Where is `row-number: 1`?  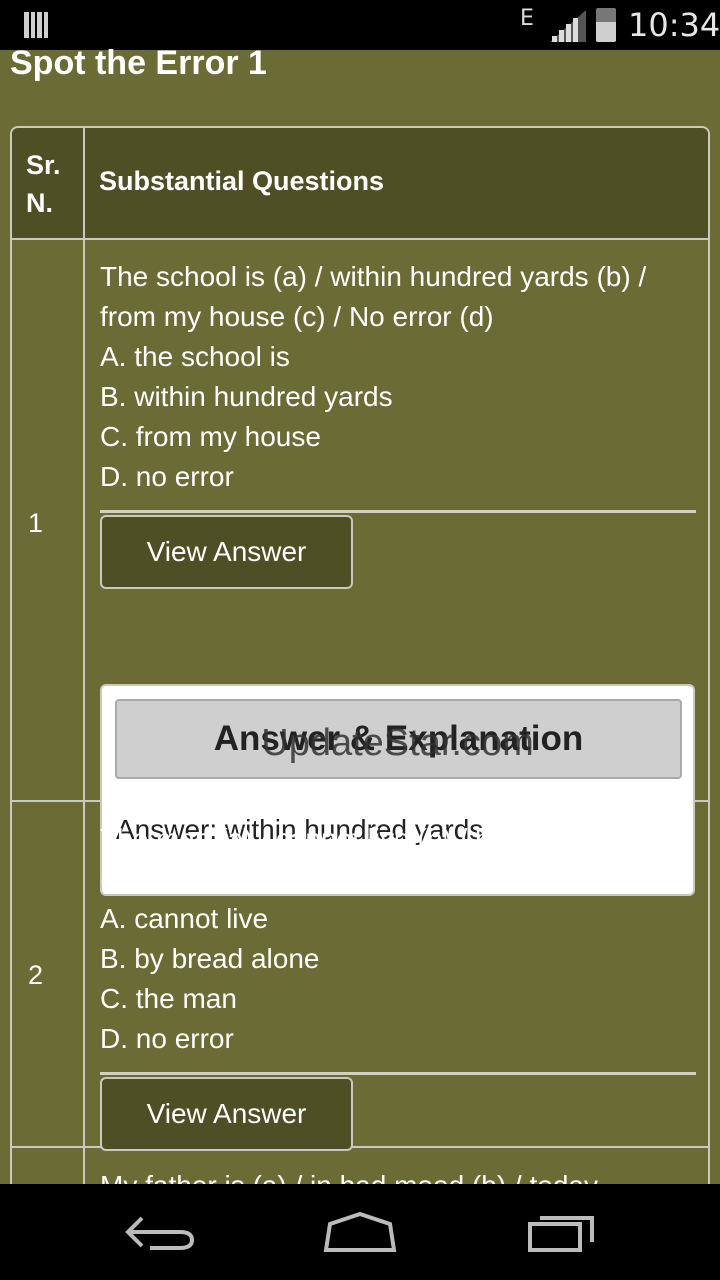
row-number: 1 is located at coordinates (36, 523).